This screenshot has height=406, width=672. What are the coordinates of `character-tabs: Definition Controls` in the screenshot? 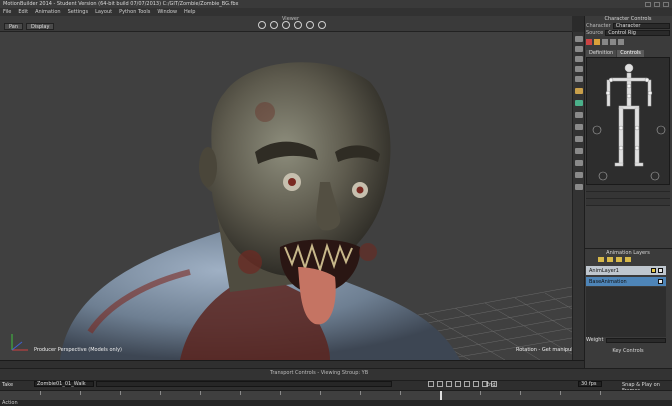 It's located at (628, 53).